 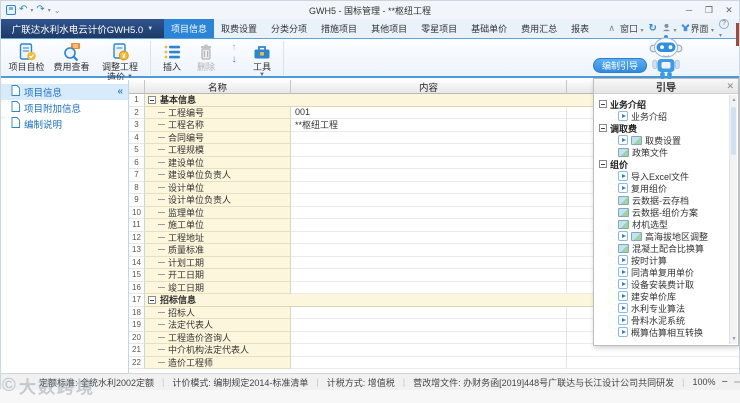 What do you see at coordinates (662, 320) in the screenshot?
I see `guide-item-骨料水泥系统: 骨料水泥系统` at bounding box center [662, 320].